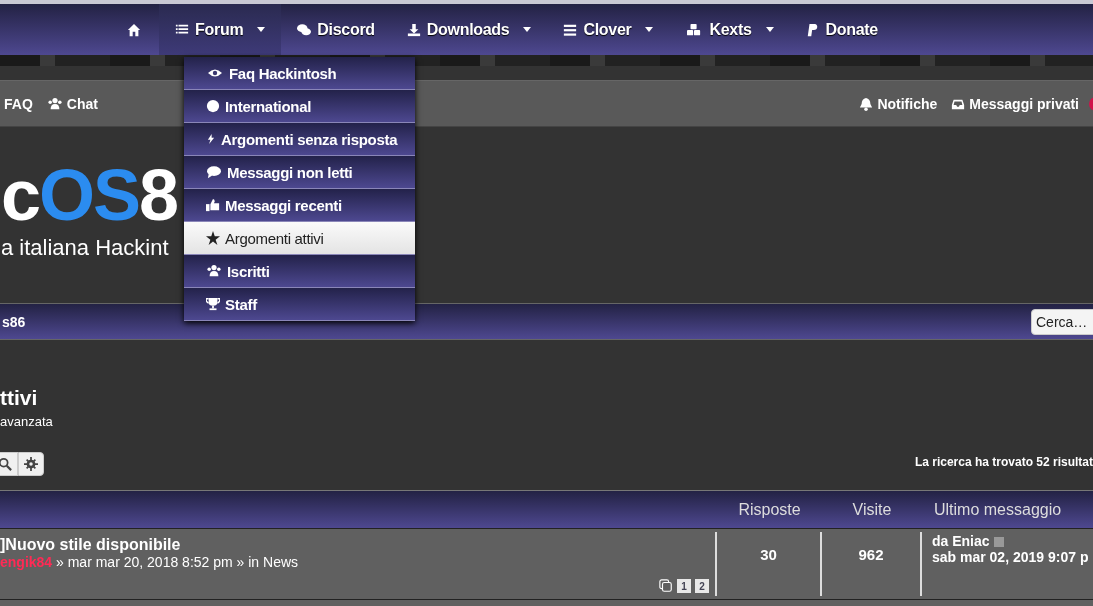 This screenshot has height=606, width=1093. Describe the element at coordinates (769, 564) in the screenshot. I see `replies-count: 30` at that location.